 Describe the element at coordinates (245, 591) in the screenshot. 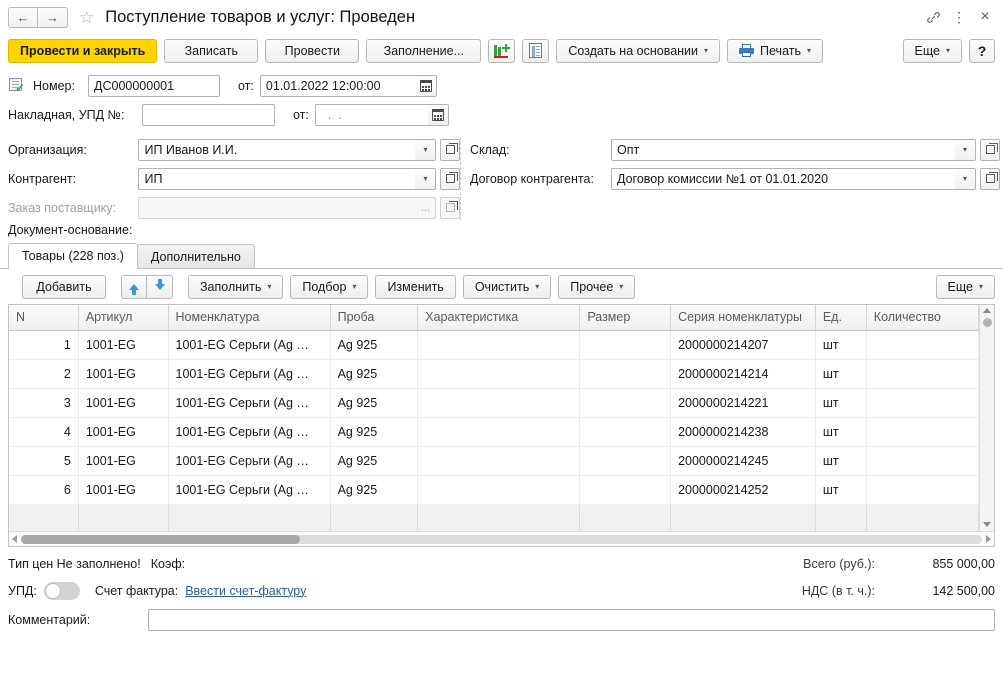

I see `enter-invoice-link: Ввести счет-фактуру` at that location.